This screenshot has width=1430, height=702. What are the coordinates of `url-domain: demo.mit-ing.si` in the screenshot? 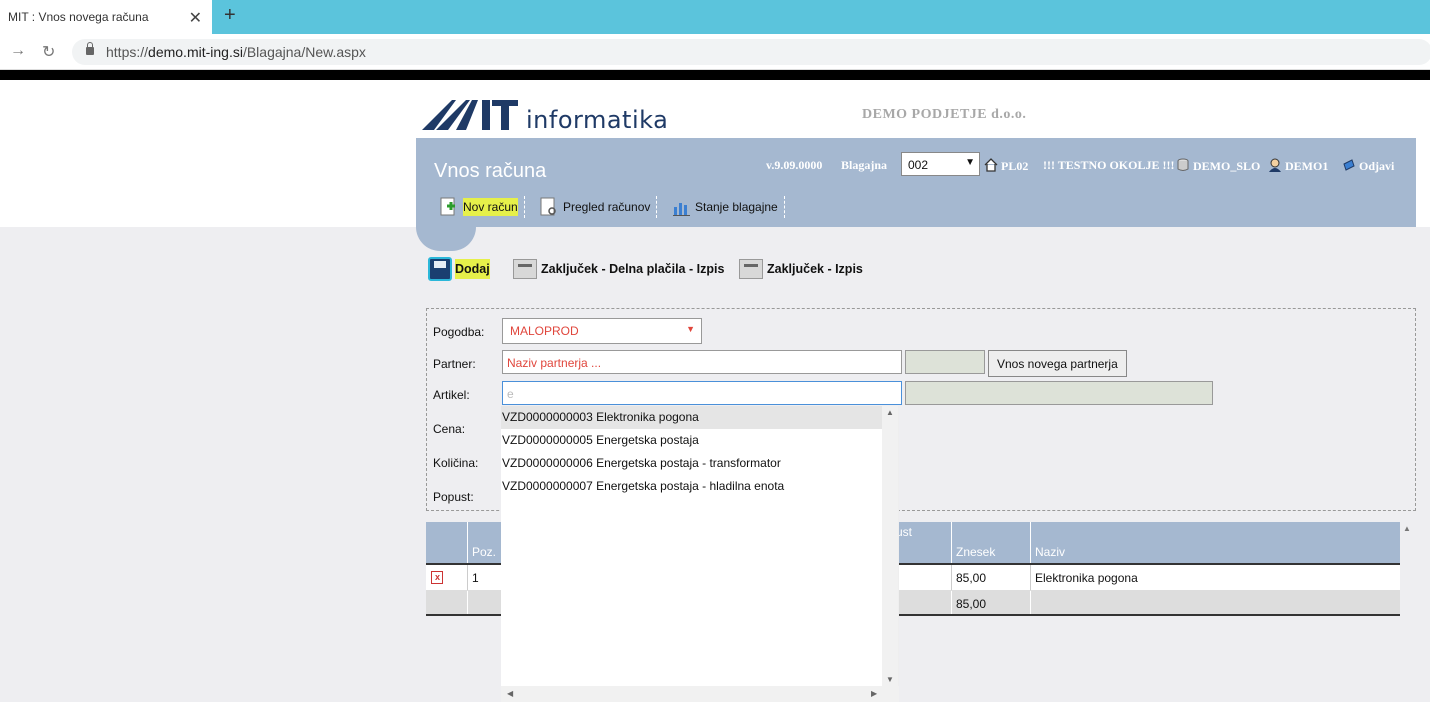 It's located at (195, 52).